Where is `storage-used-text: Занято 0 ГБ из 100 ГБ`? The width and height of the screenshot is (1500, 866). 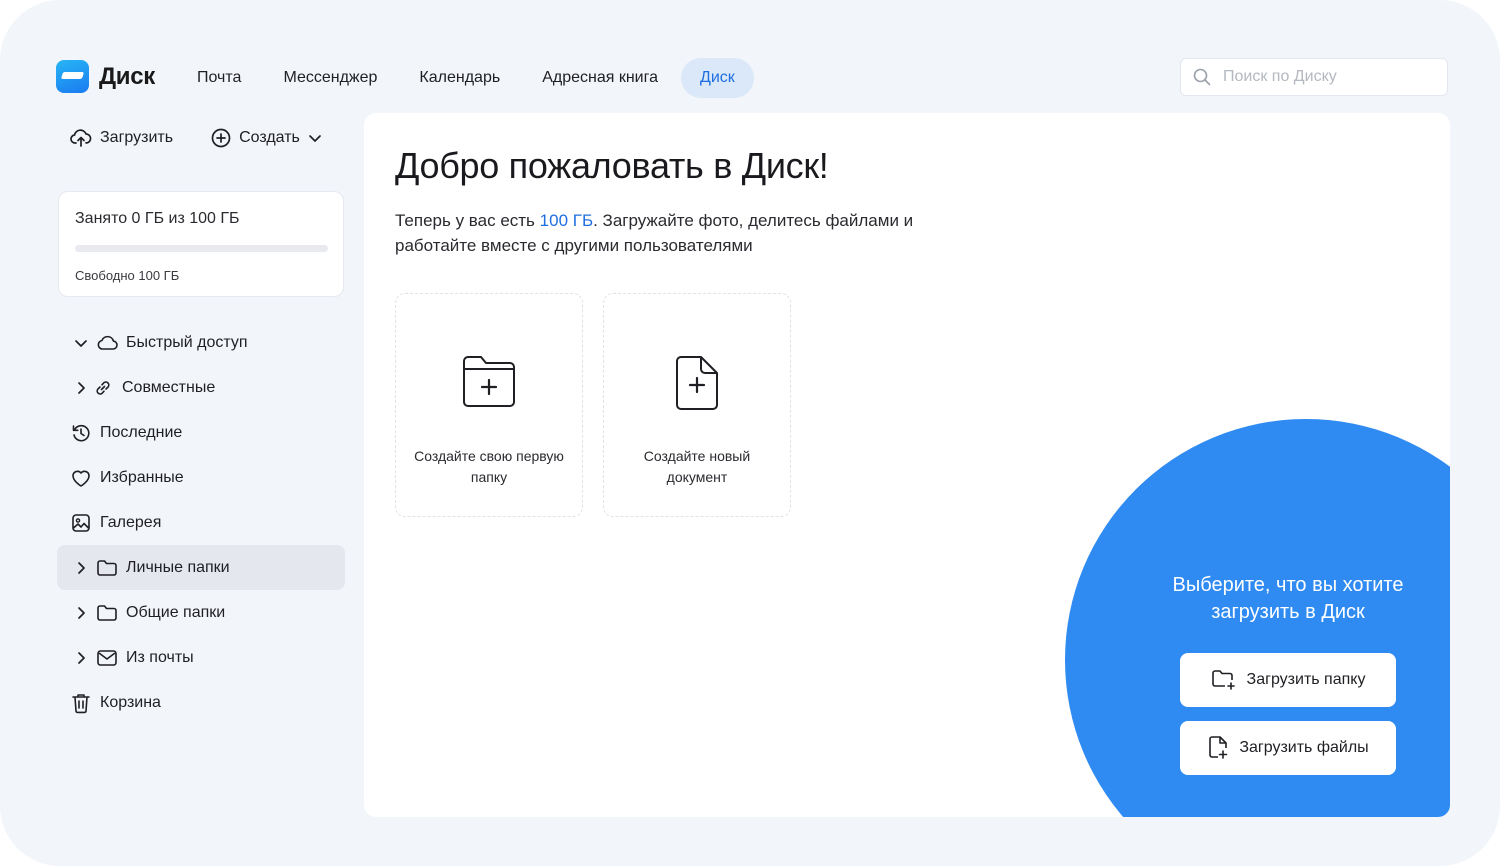 storage-used-text: Занято 0 ГБ из 100 ГБ is located at coordinates (157, 218).